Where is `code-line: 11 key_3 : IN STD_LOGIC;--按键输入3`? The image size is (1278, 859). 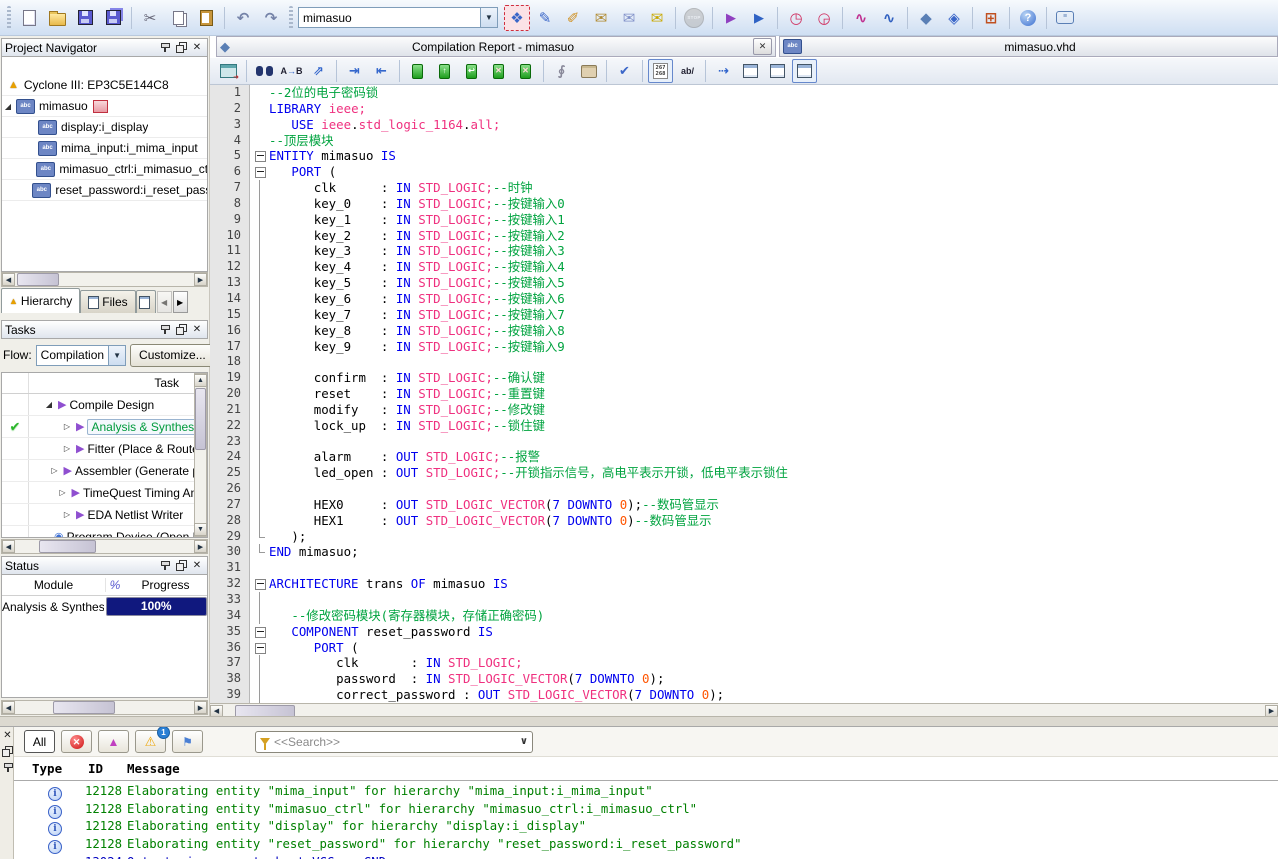
code-line: 11 key_3 : IN STD_LOGIC;--按键输入3 is located at coordinates (744, 251).